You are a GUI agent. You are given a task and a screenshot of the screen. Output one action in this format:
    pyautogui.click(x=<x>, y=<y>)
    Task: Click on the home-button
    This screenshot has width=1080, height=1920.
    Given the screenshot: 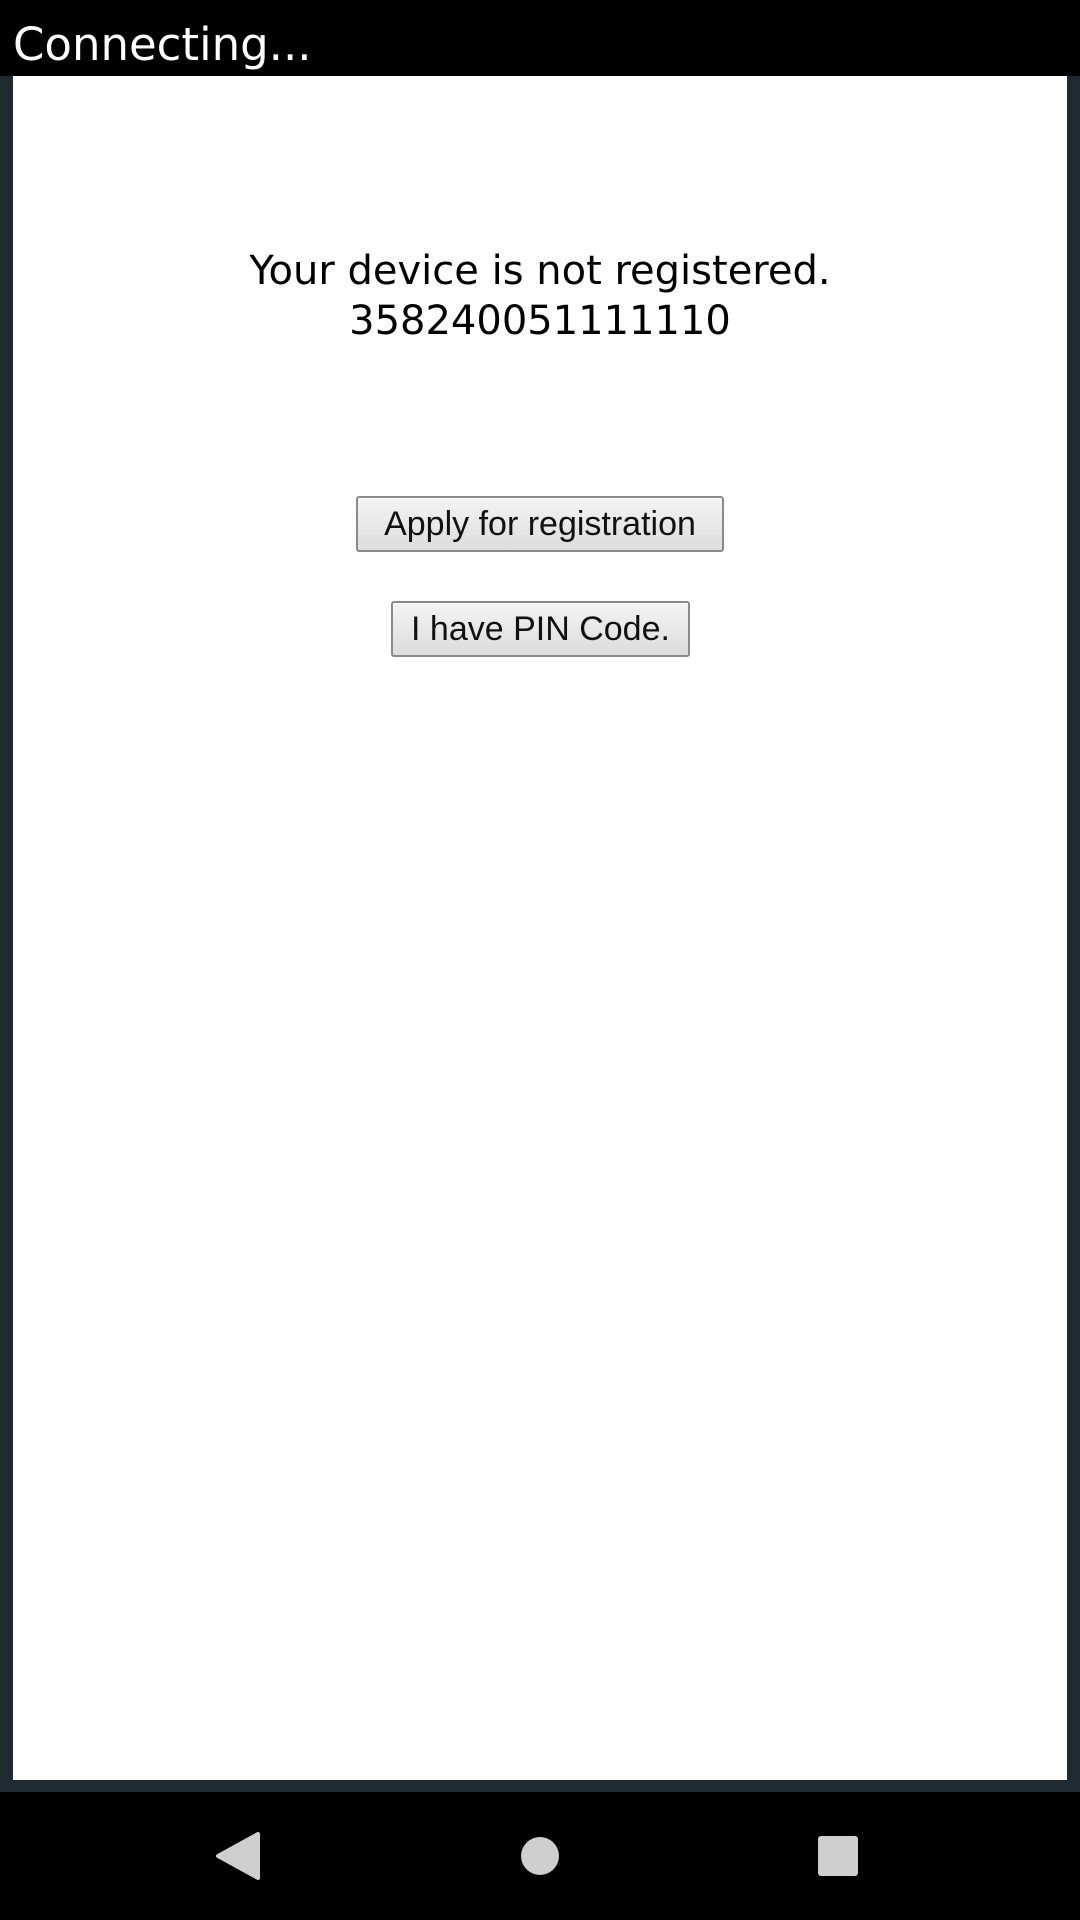 What is the action you would take?
    pyautogui.click(x=540, y=1856)
    